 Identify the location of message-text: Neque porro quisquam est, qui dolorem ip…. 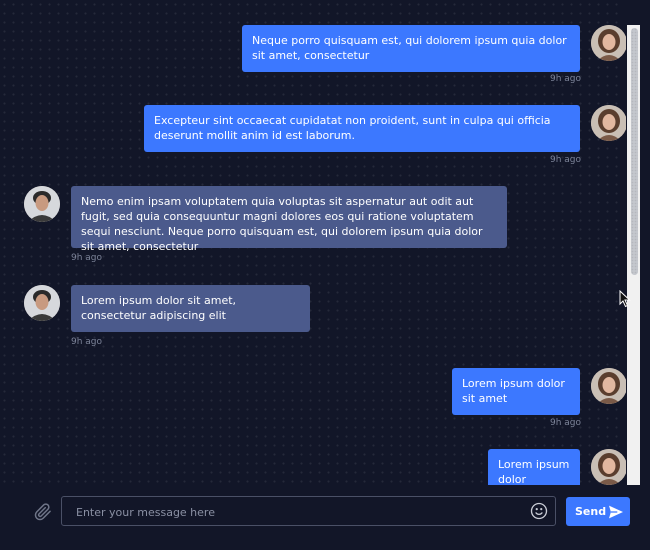
(409, 48).